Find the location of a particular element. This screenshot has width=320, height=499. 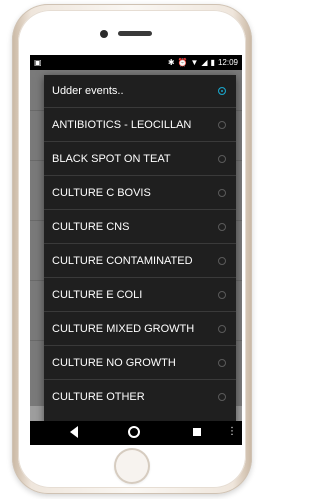

option-label: CULTURE NO GROWTH is located at coordinates (114, 363).